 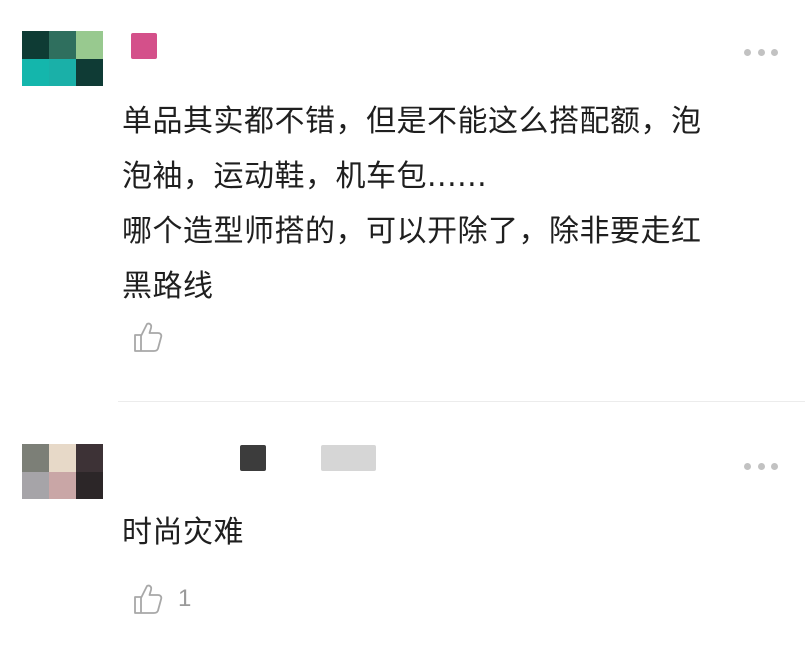 What do you see at coordinates (348, 458) in the screenshot?
I see `user-badge-redacted` at bounding box center [348, 458].